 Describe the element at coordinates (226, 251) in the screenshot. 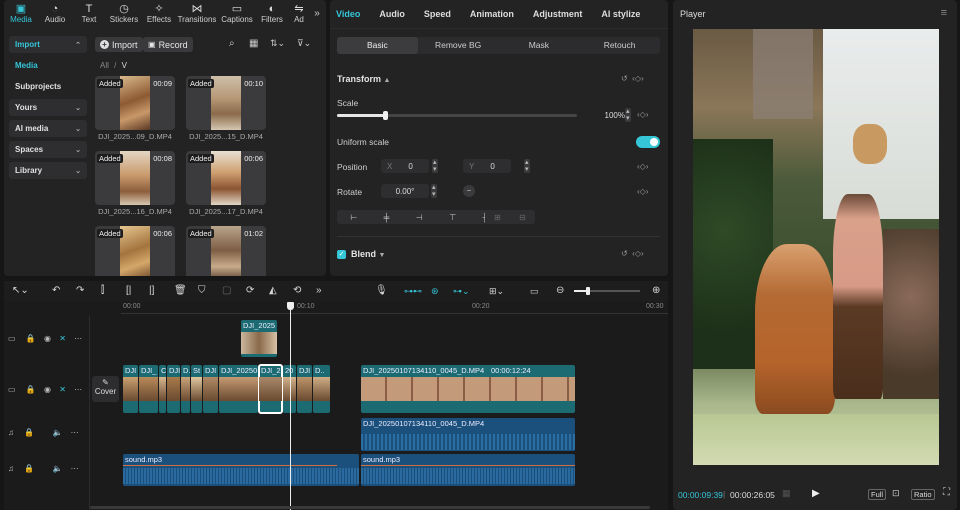

I see `media-item: Added 01:02` at that location.